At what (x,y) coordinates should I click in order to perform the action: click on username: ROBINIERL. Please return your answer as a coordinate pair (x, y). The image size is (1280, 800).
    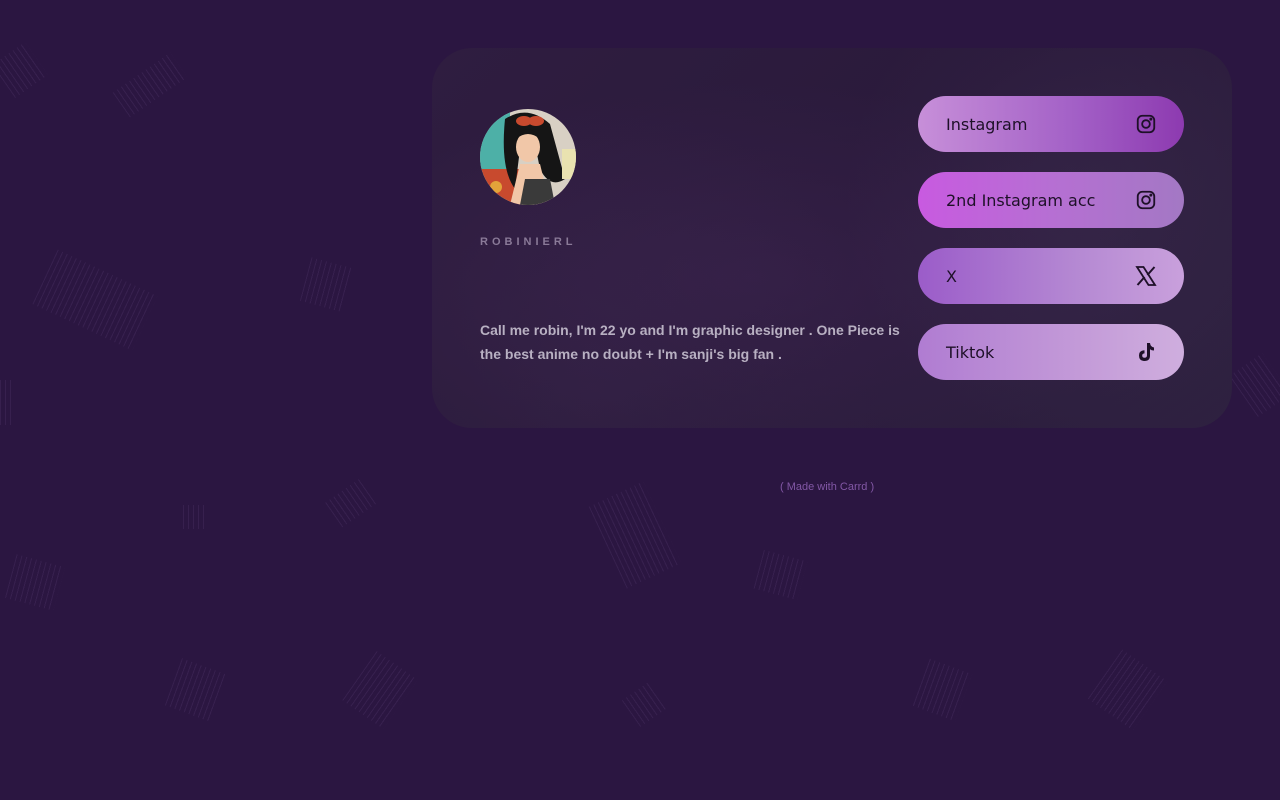
    Looking at the image, I should click on (528, 242).